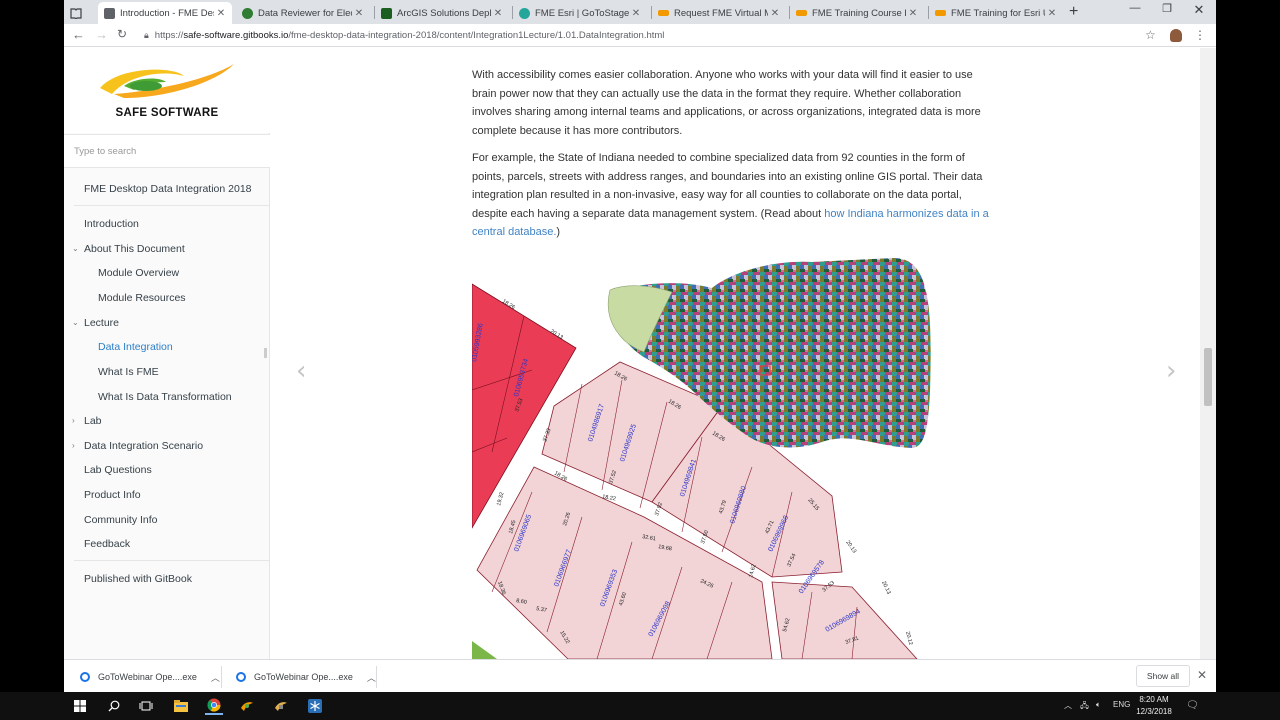  Describe the element at coordinates (301, 371) in the screenshot. I see `previous-page-arrow-icon: ‹` at that location.